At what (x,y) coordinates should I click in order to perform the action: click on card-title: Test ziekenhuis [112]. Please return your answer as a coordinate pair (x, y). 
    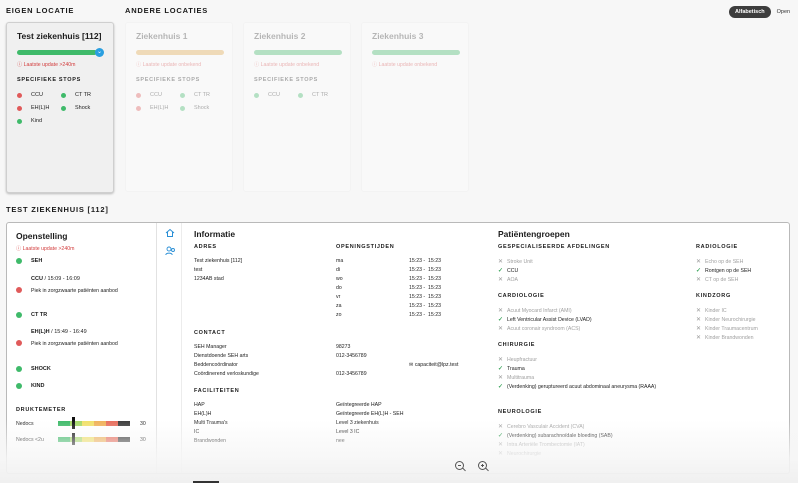
    Looking at the image, I should click on (59, 36).